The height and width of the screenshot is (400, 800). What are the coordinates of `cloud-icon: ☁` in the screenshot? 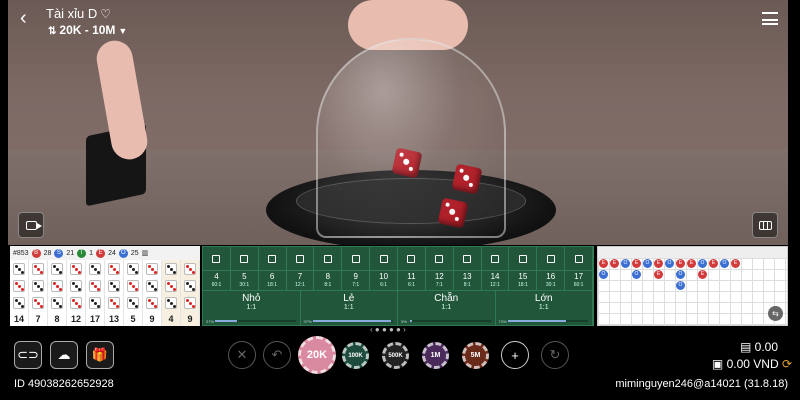 It's located at (64, 354).